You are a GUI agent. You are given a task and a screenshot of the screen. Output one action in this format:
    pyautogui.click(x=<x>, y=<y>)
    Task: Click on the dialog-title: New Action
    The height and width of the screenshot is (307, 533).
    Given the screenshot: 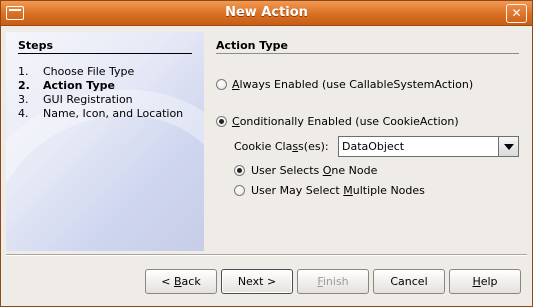 What is the action you would take?
    pyautogui.click(x=266, y=12)
    